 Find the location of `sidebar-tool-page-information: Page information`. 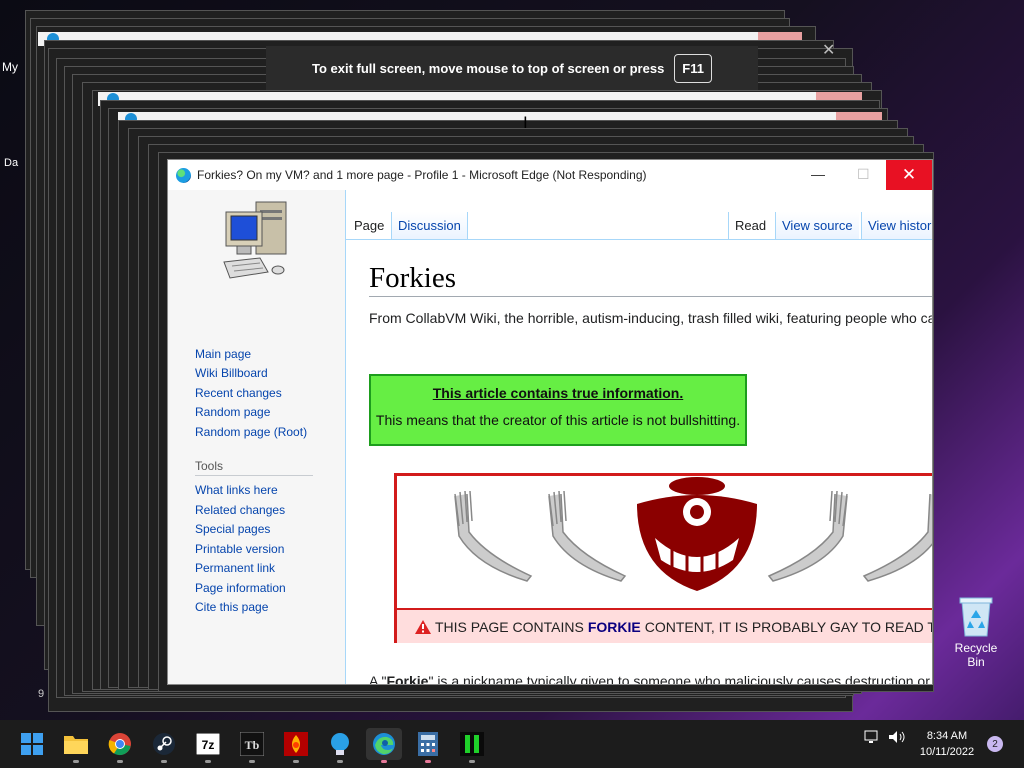

sidebar-tool-page-information: Page information is located at coordinates (240, 588).